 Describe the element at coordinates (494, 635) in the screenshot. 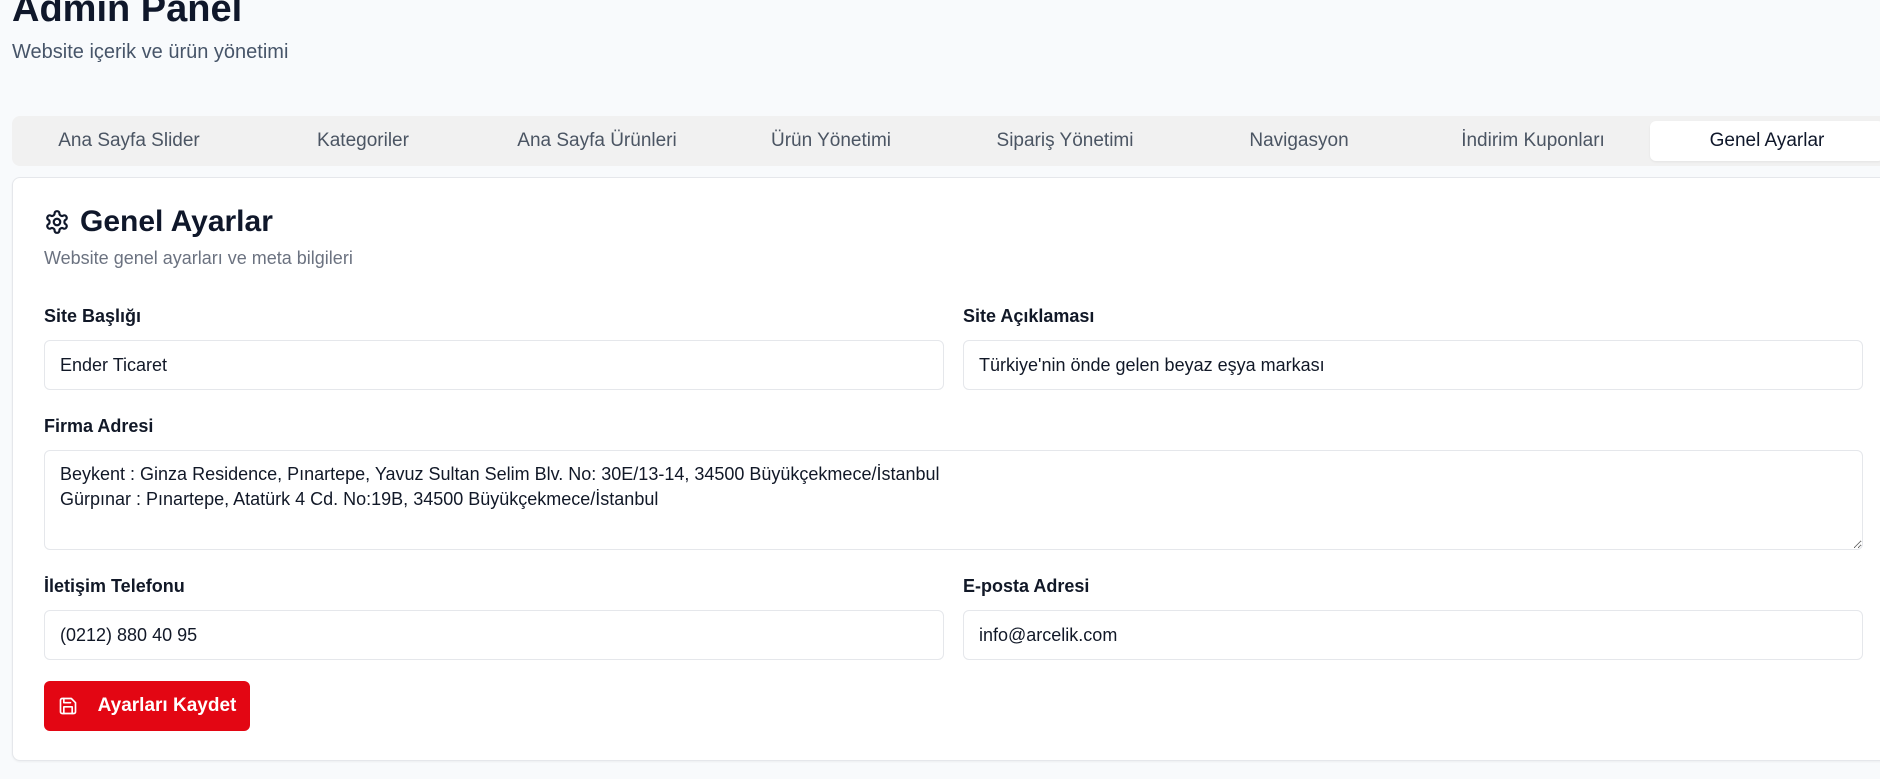

I see `phone-input` at that location.